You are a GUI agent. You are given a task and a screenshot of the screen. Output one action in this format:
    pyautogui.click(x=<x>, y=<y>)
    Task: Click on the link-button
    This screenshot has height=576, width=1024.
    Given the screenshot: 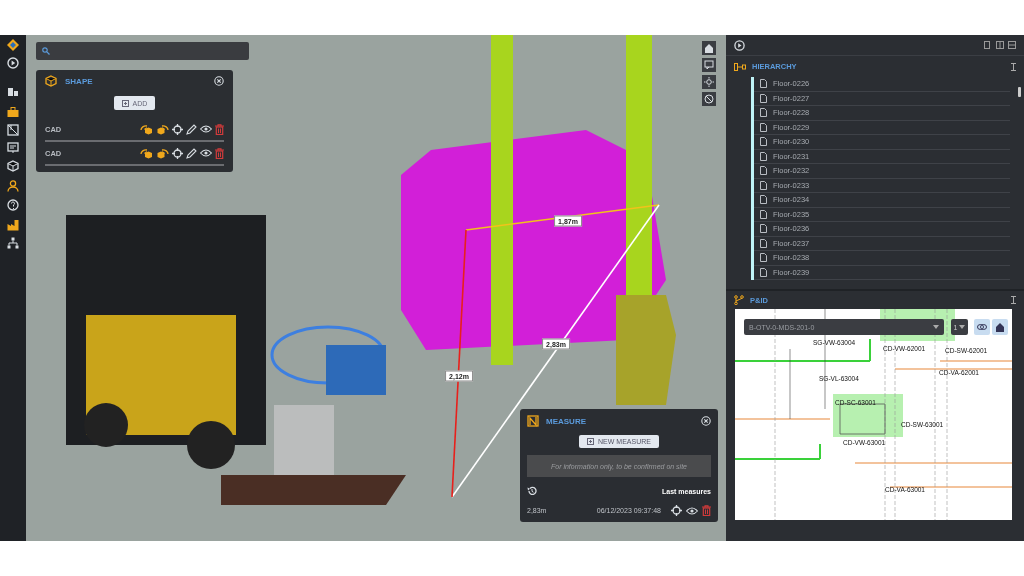 What is the action you would take?
    pyautogui.click(x=982, y=327)
    